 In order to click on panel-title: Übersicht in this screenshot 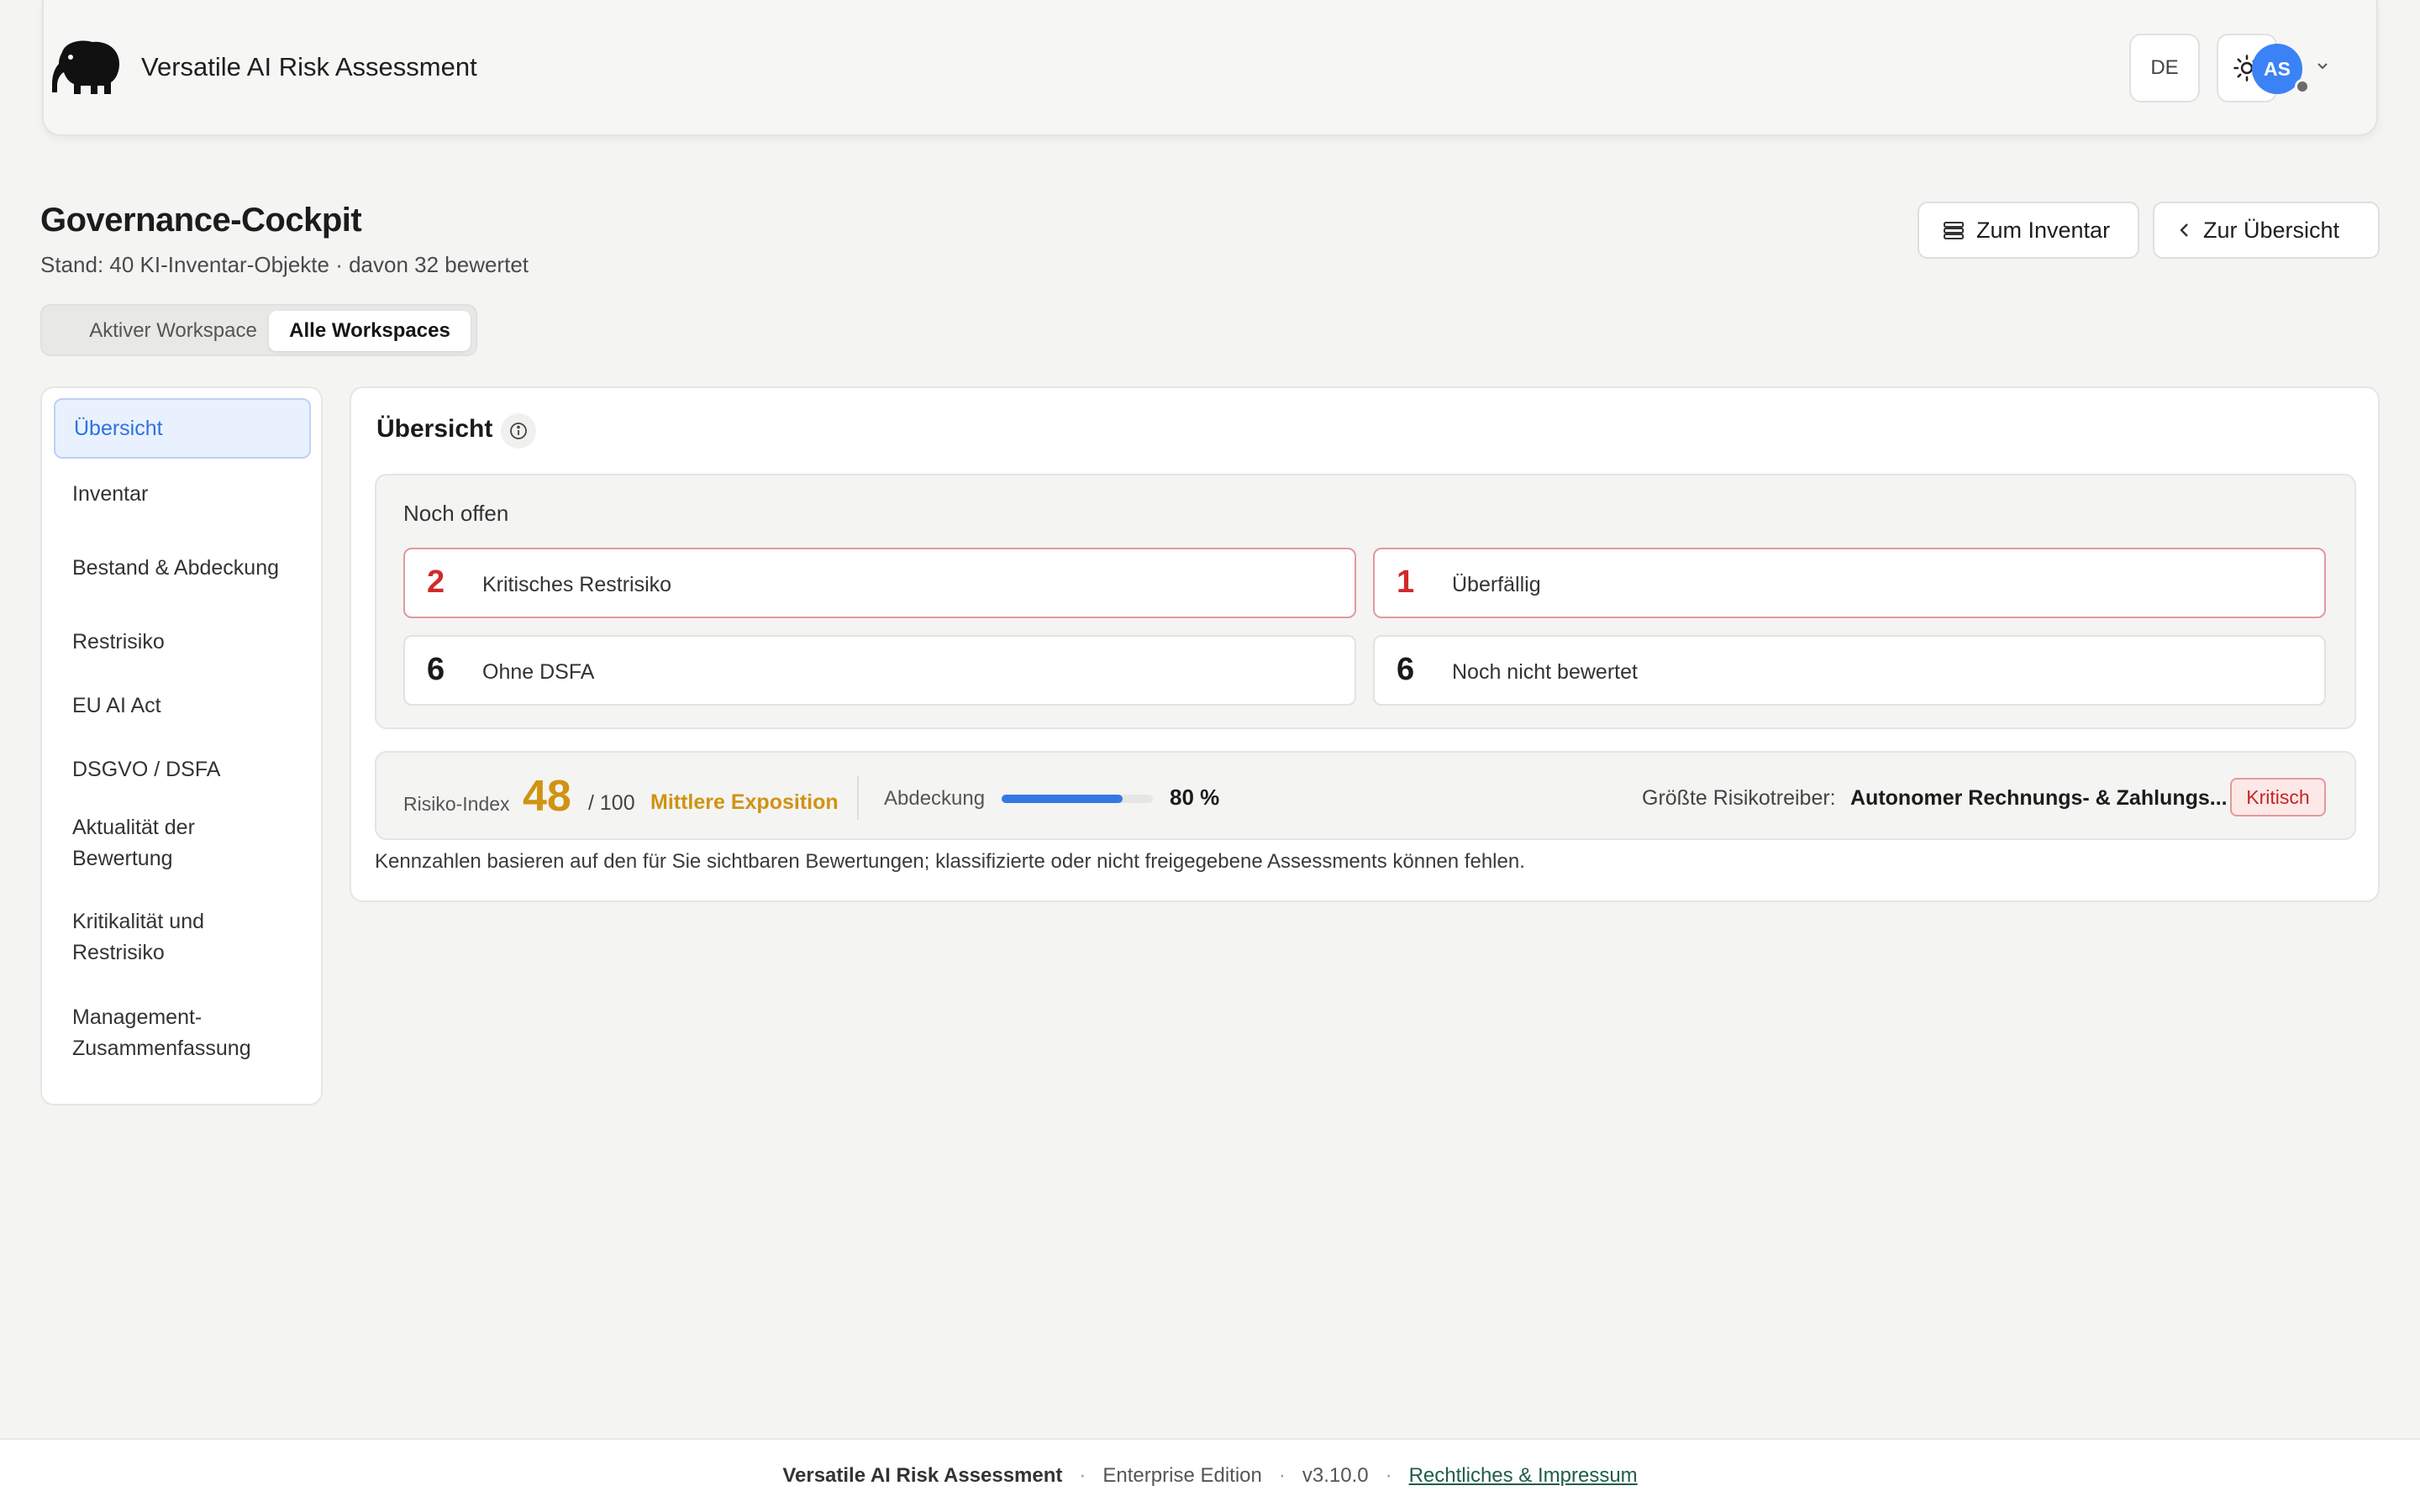, I will do `click(435, 429)`.